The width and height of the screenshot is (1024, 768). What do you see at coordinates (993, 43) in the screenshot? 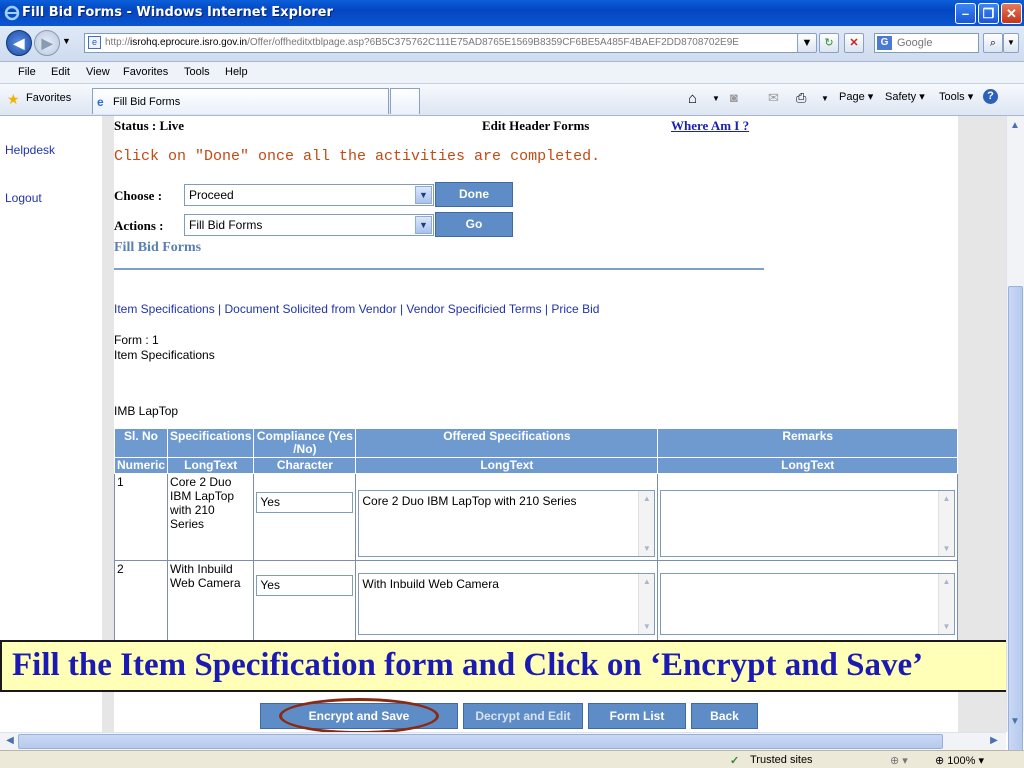
I see `search-button: ⌕` at bounding box center [993, 43].